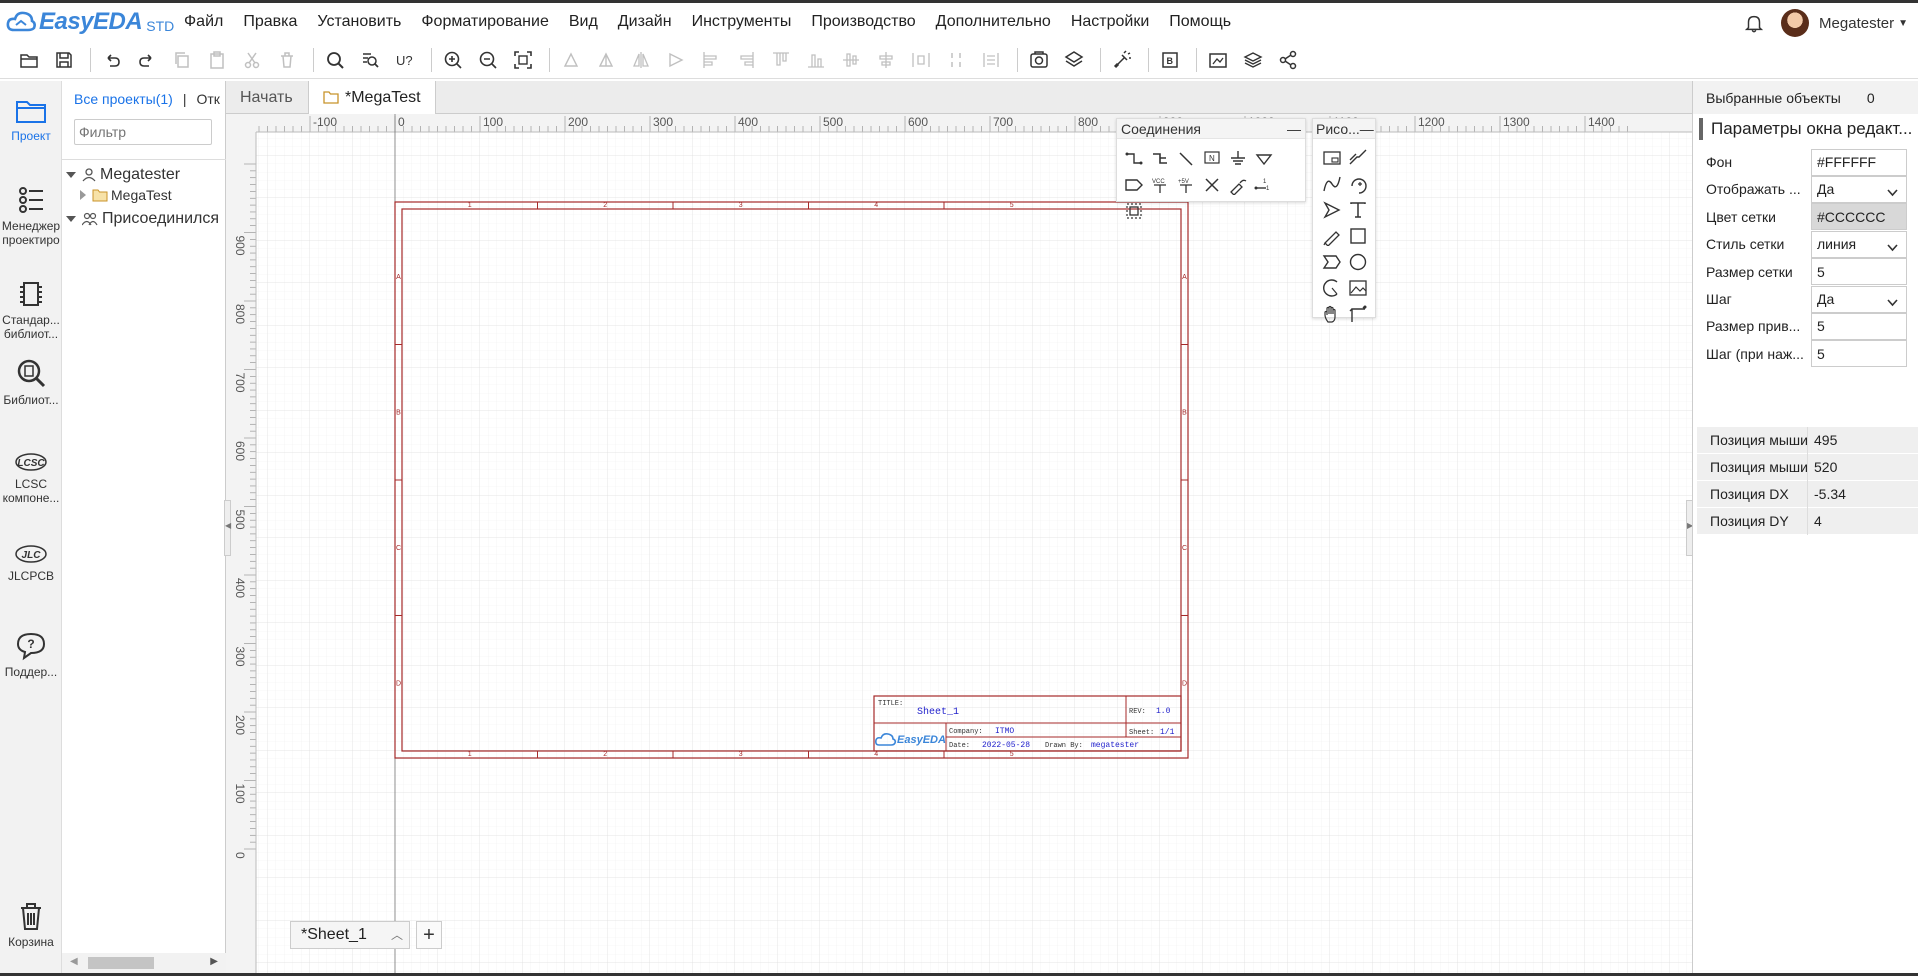 The width and height of the screenshot is (1918, 976). Describe the element at coordinates (606, 60) in the screenshot. I see `rotate-right-icon` at that location.